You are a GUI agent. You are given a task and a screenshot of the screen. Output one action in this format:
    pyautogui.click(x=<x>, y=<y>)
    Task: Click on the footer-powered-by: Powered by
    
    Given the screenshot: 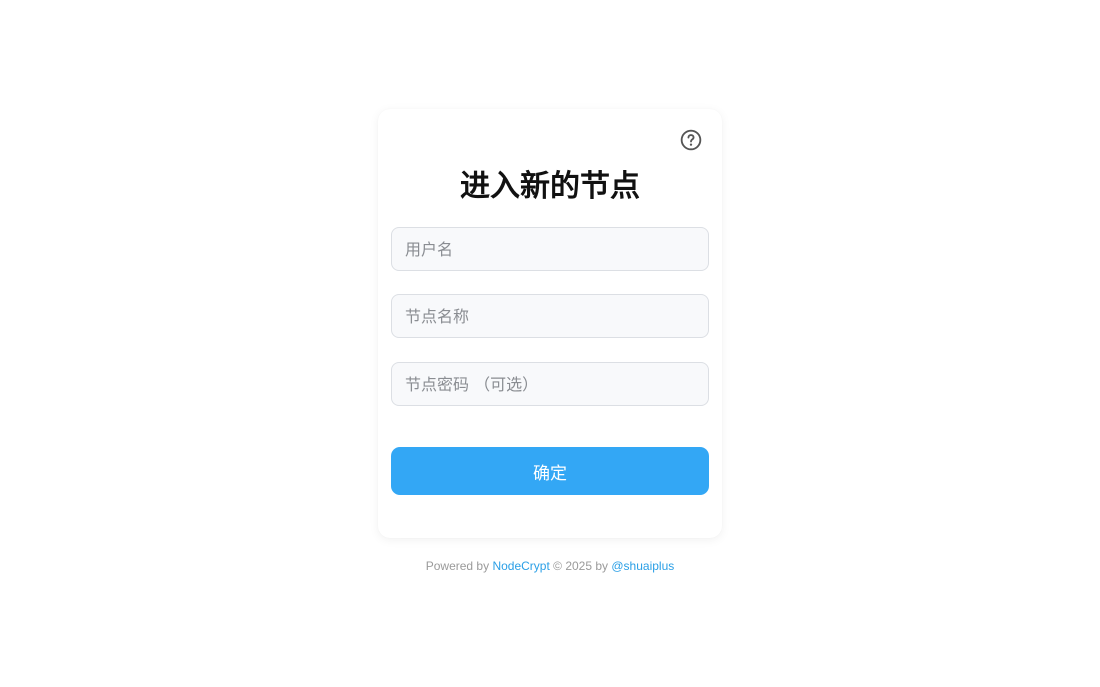 What is the action you would take?
    pyautogui.click(x=457, y=566)
    